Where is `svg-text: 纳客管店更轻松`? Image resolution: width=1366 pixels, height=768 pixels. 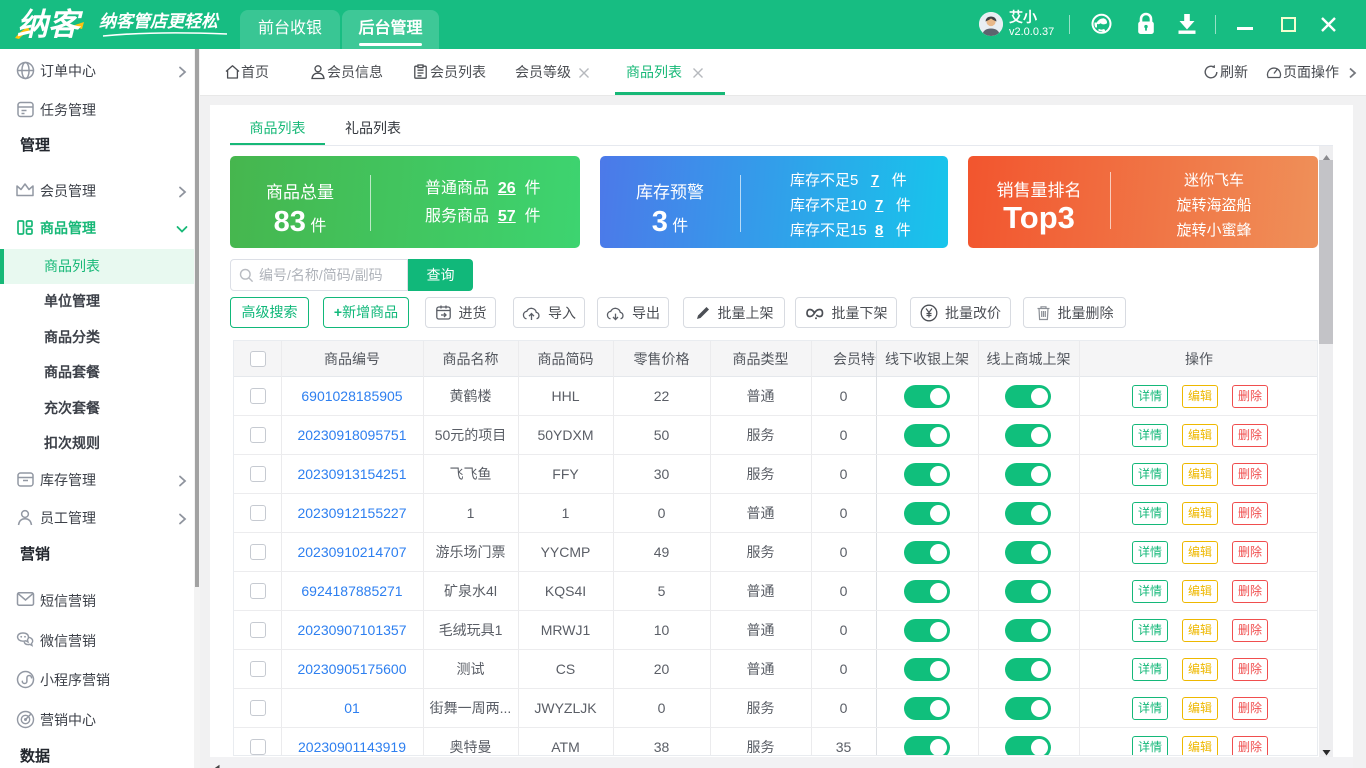
svg-text: 纳客管店更轻松 is located at coordinates (159, 21).